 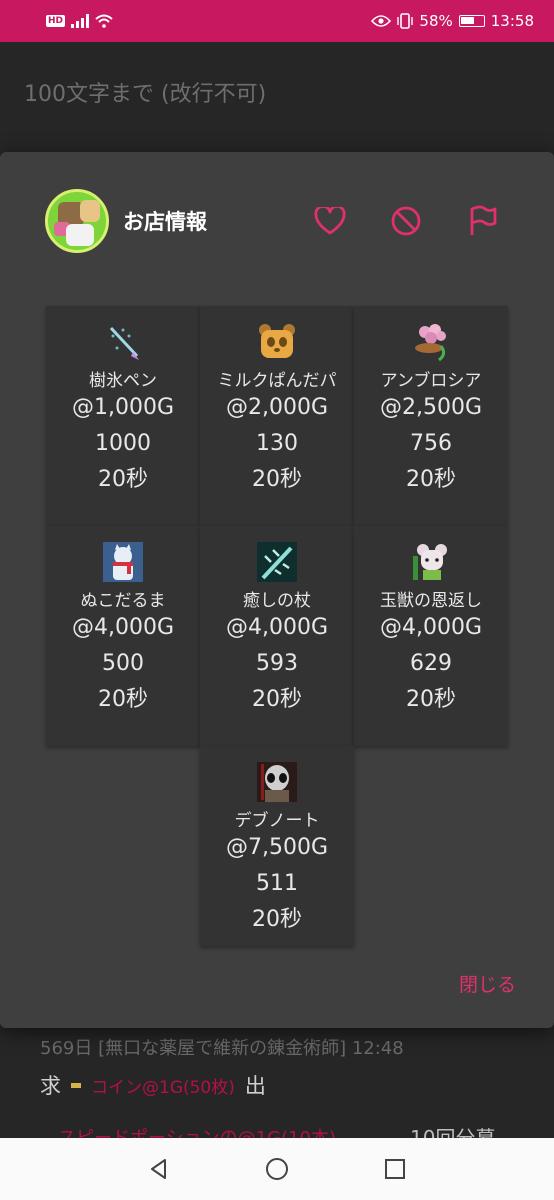 I want to click on shop-avatar, so click(x=77, y=221).